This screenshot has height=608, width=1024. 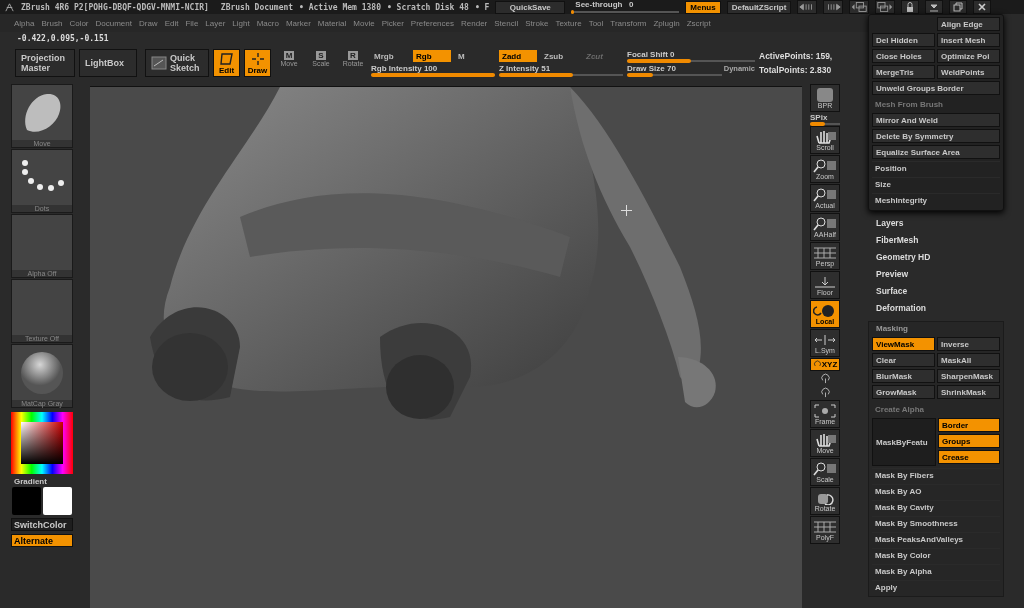 What do you see at coordinates (596, 23) in the screenshot?
I see `menu-item: Tool` at bounding box center [596, 23].